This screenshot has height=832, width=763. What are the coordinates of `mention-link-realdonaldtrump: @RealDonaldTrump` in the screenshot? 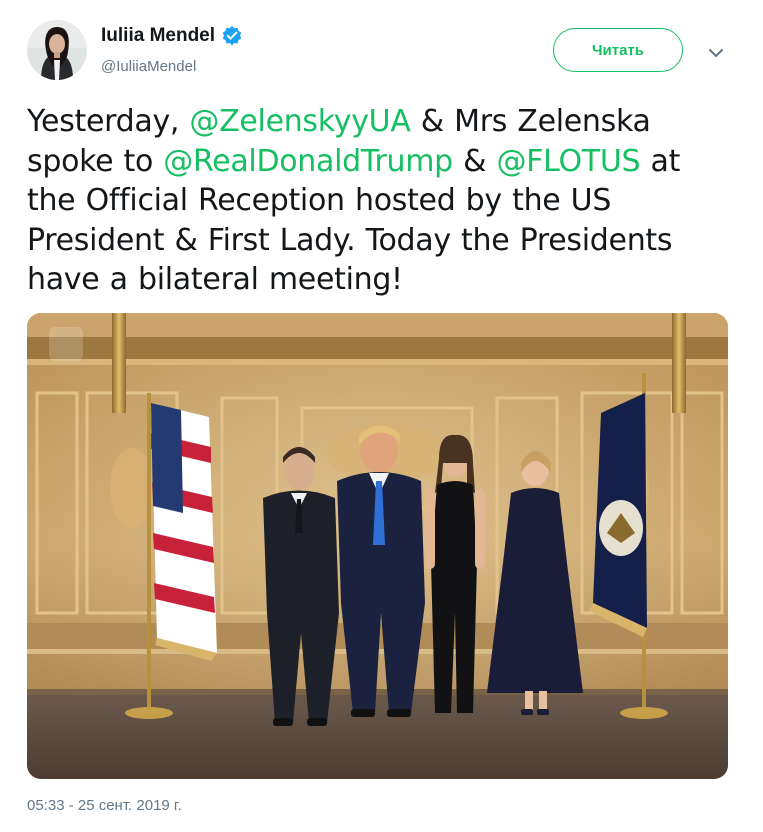 It's located at (308, 161).